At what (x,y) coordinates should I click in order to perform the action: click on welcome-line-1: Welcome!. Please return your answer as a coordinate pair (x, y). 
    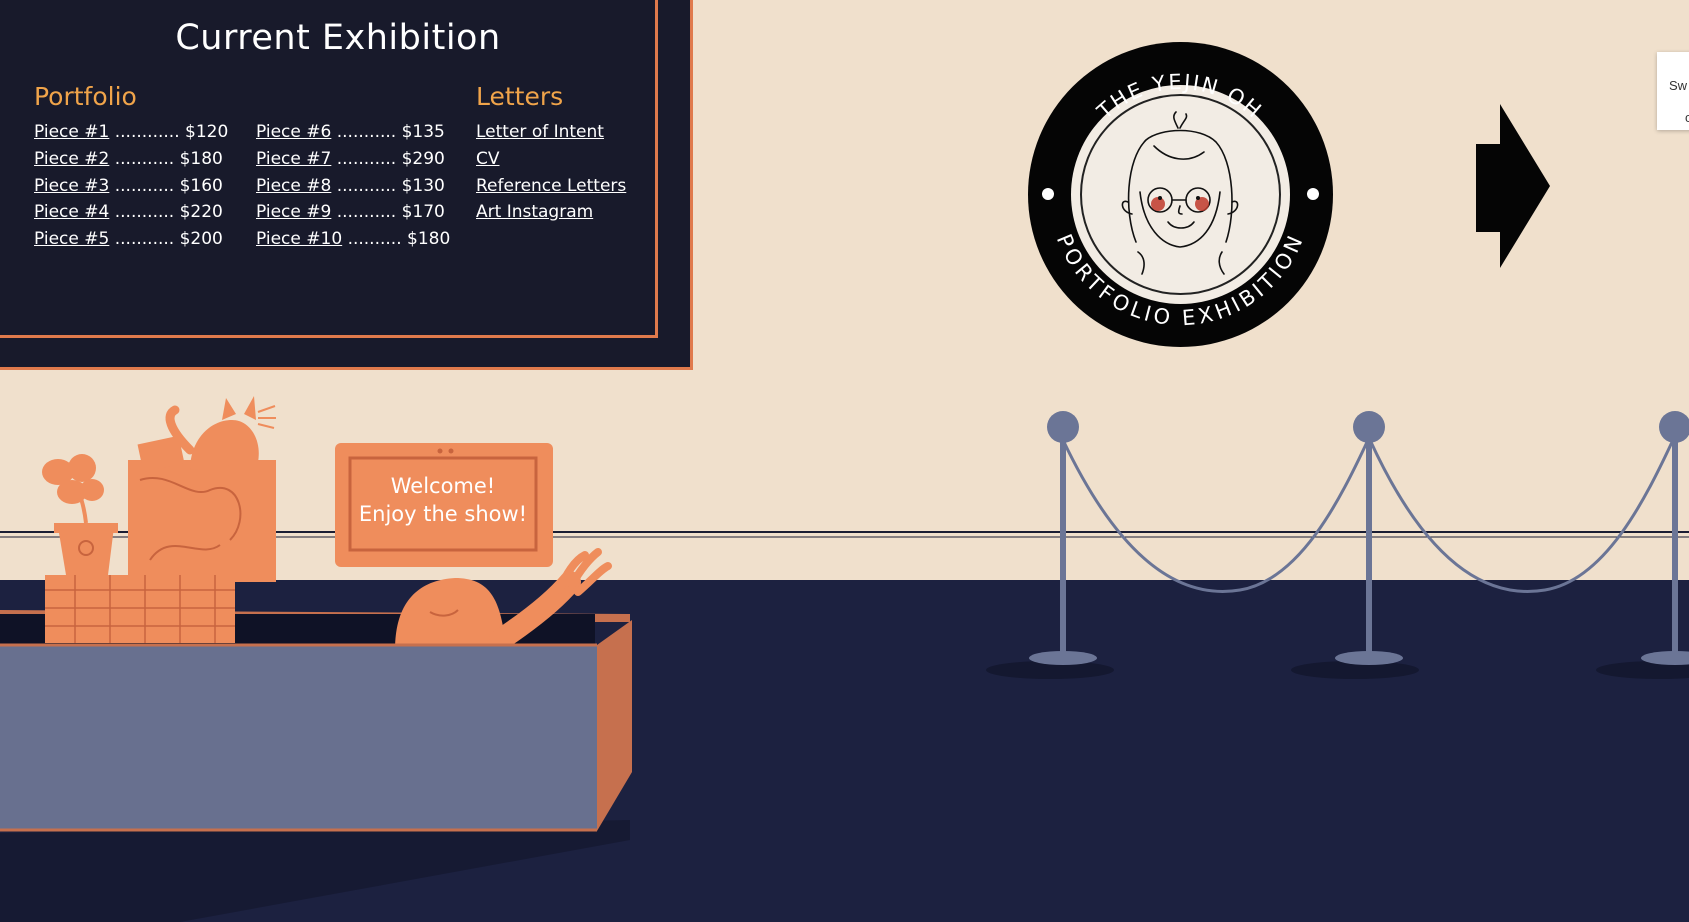
    Looking at the image, I should click on (443, 486).